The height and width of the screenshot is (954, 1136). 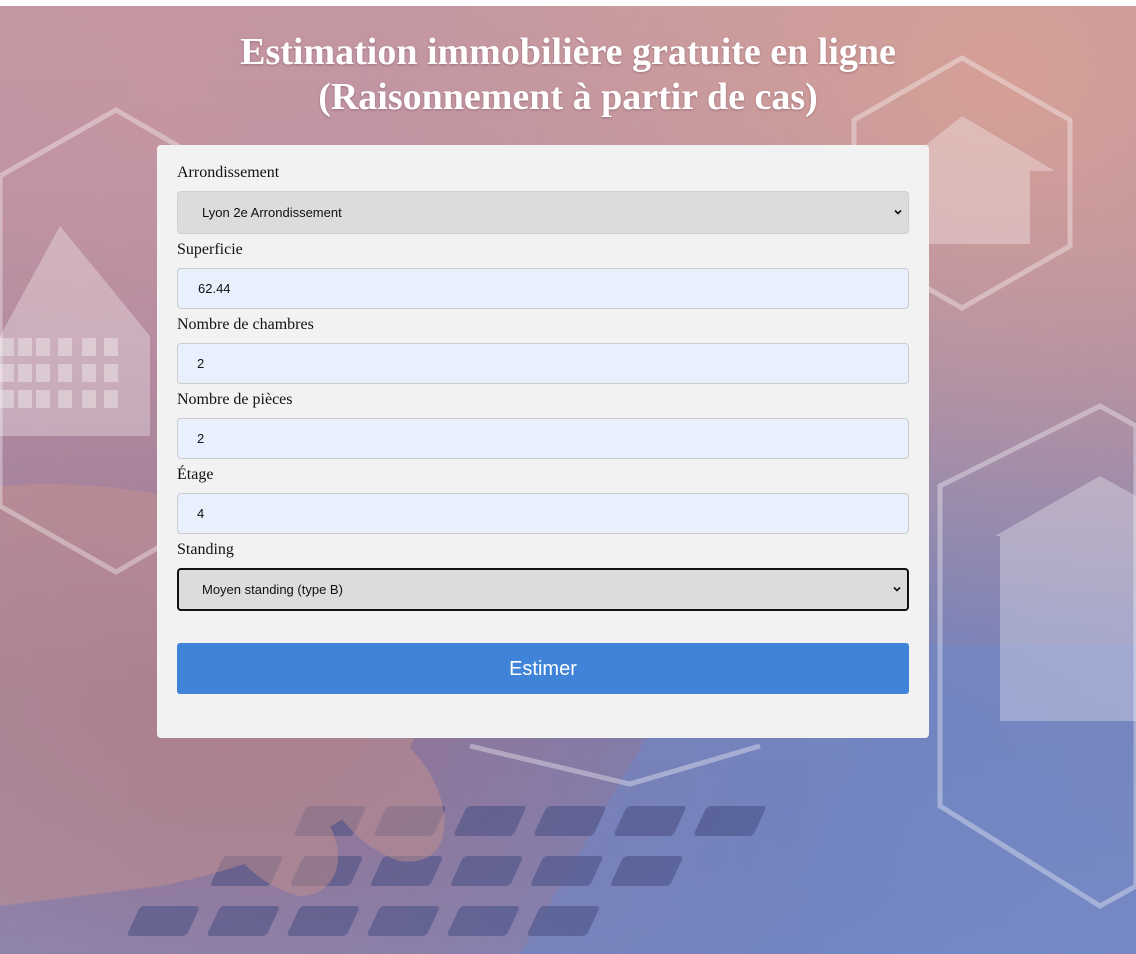 I want to click on superficie-value: 62.44, so click(x=214, y=288).